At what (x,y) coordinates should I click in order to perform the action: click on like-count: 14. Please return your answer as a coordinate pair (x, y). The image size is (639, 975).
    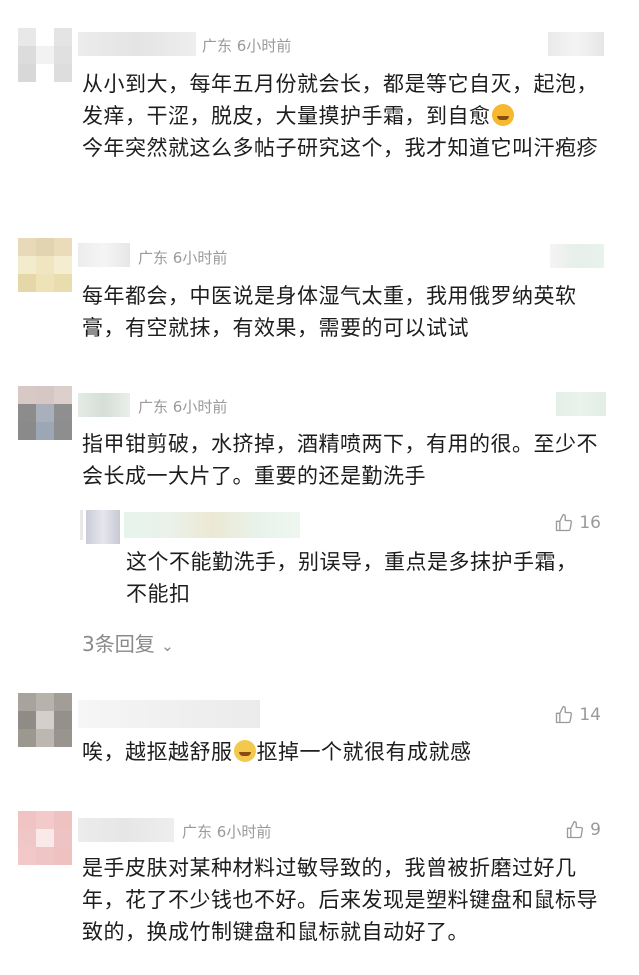
    Looking at the image, I should click on (590, 715).